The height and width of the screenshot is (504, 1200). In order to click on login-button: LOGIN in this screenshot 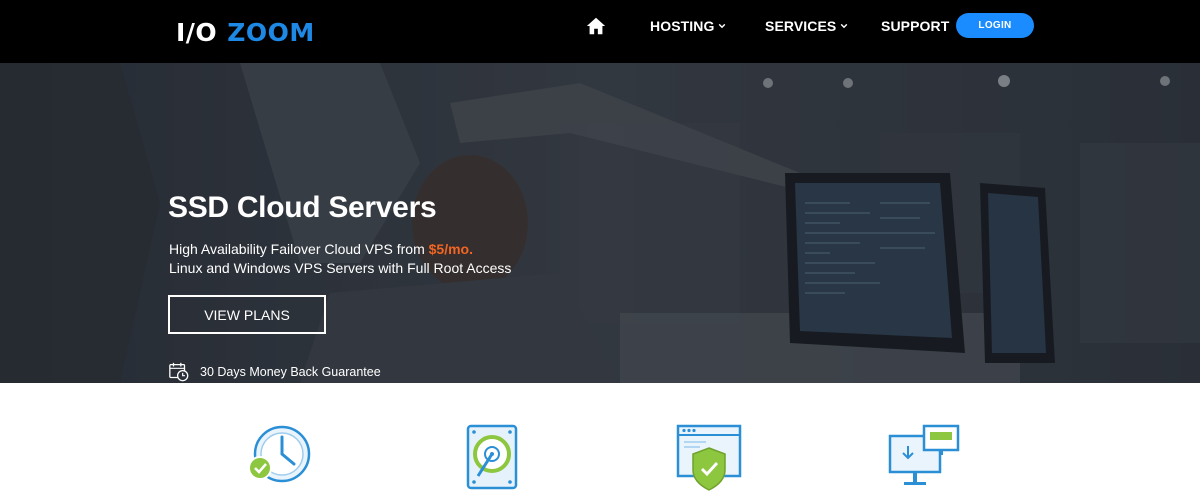, I will do `click(995, 25)`.